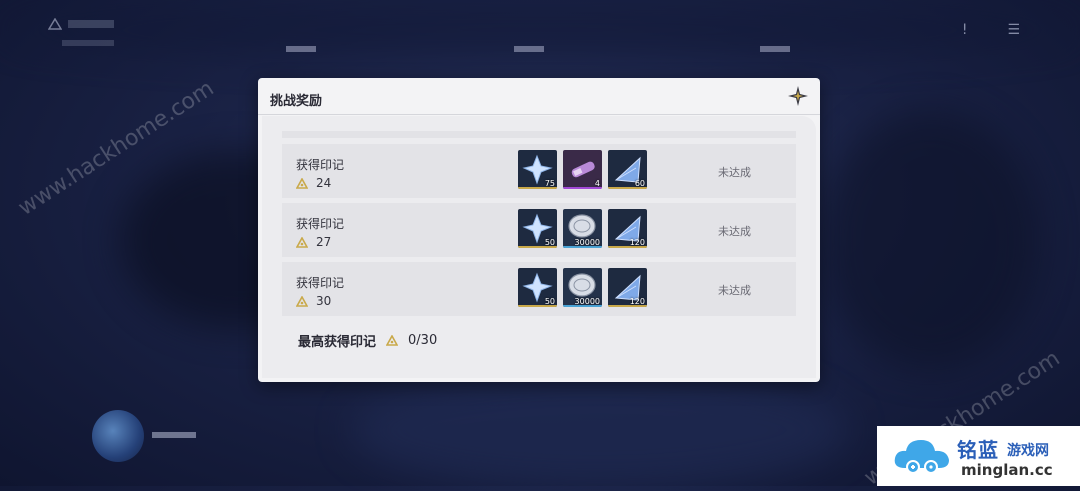 The width and height of the screenshot is (1080, 491). What do you see at coordinates (324, 301) in the screenshot?
I see `mark-count-value: 30` at bounding box center [324, 301].